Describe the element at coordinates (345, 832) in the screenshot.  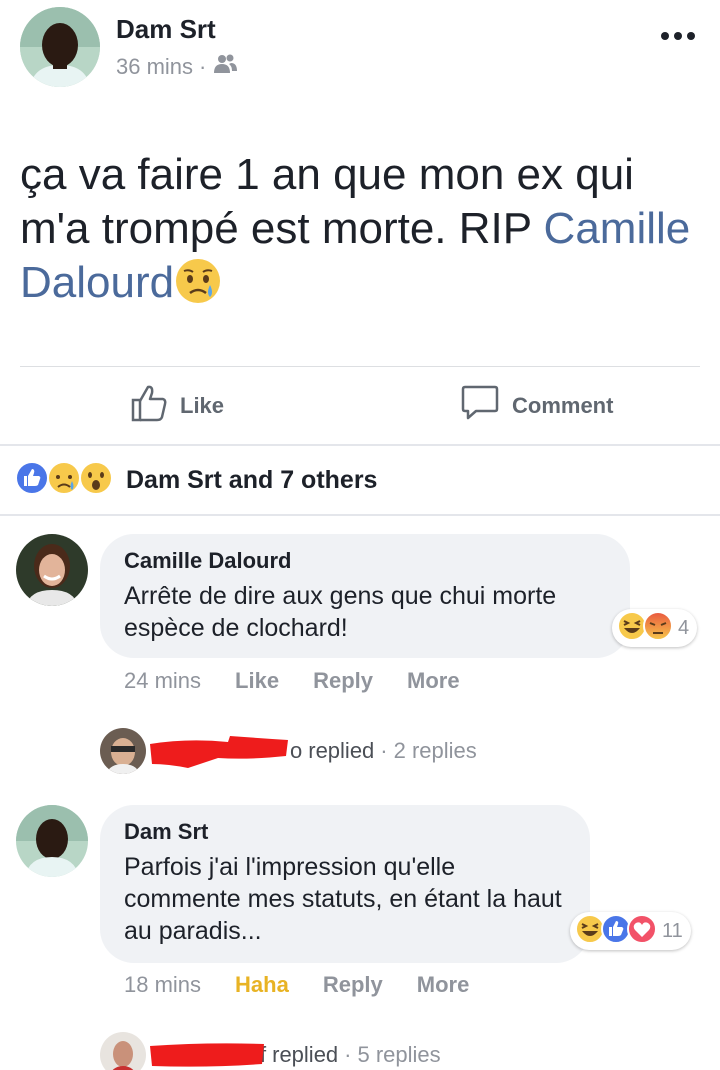
I see `comment-author: Dam Srt` at that location.